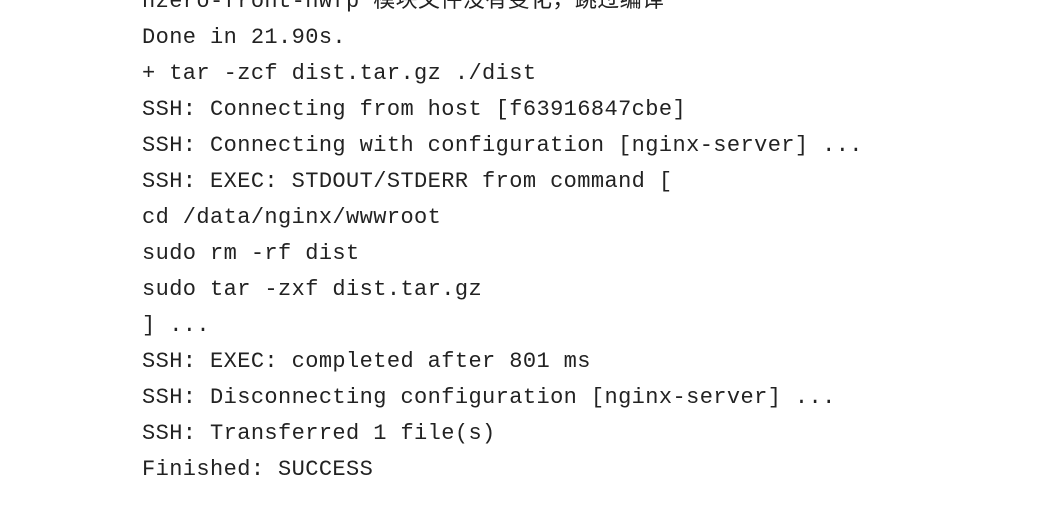 This screenshot has height=522, width=1050. What do you see at coordinates (339, 73) in the screenshot?
I see `console-line: + tar -zcf dist.tar.gz ./dist` at bounding box center [339, 73].